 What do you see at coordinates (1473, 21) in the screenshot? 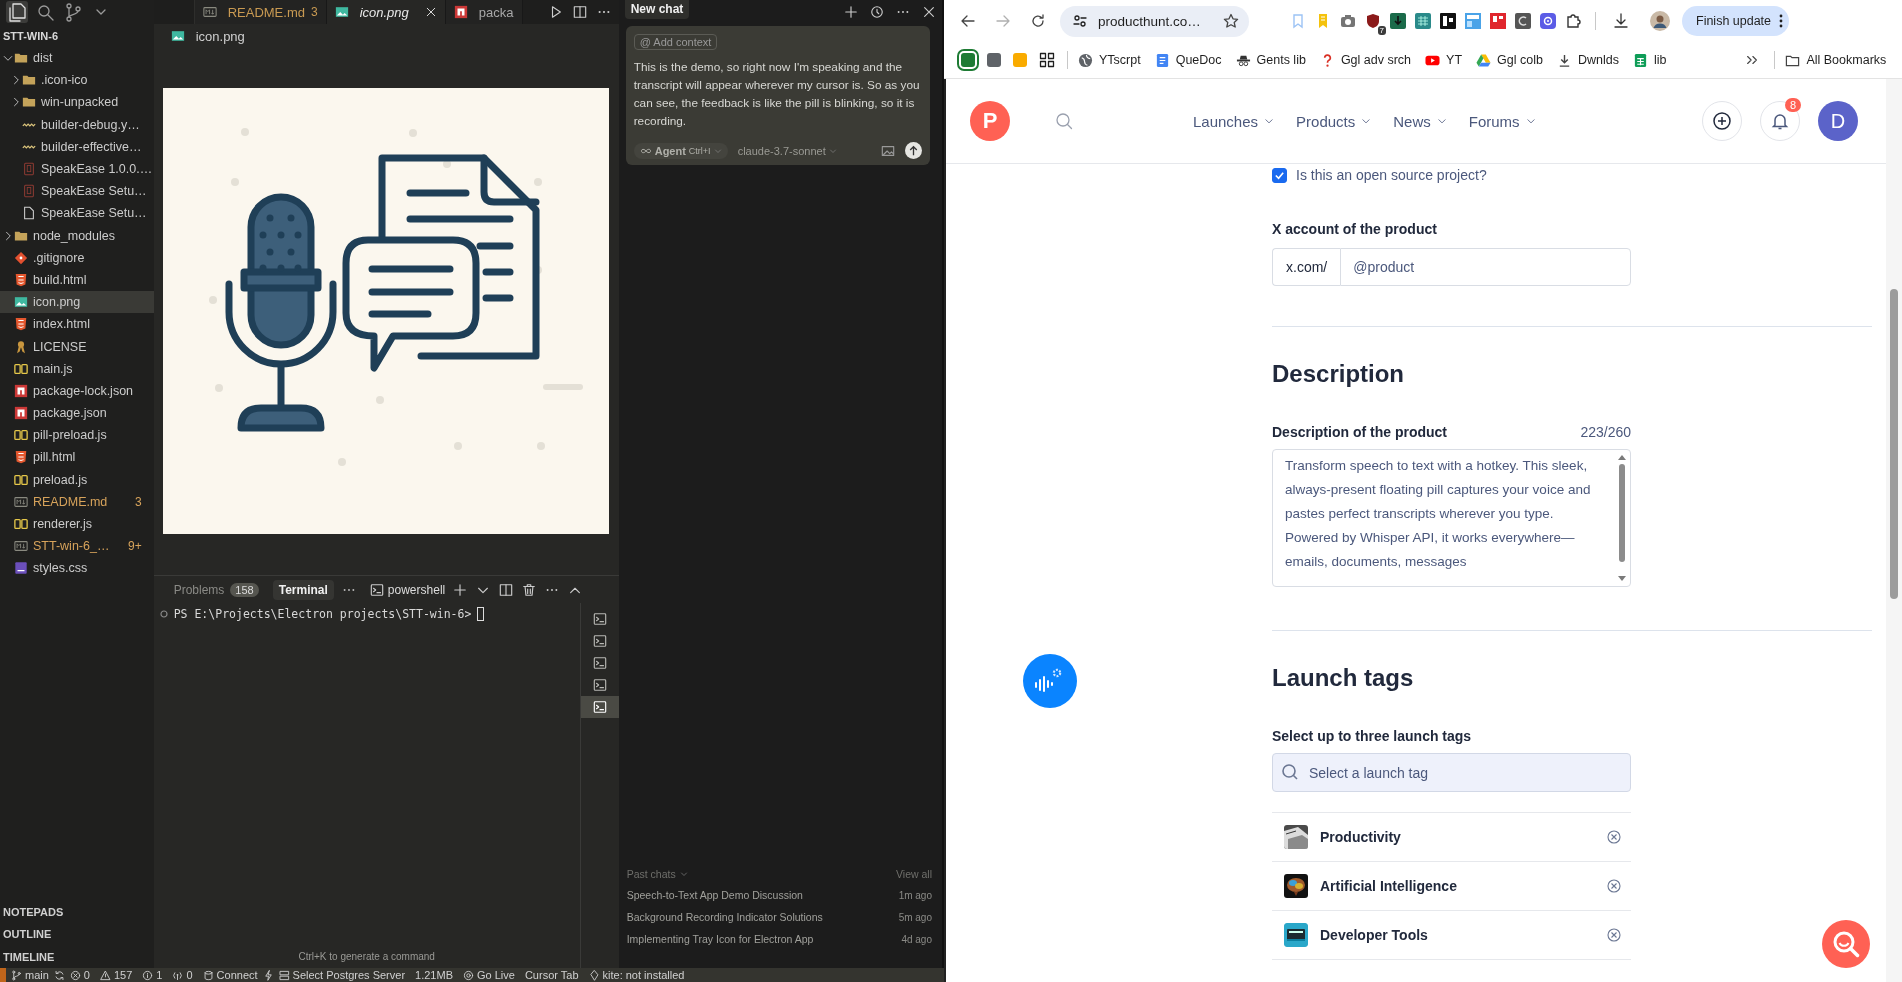
I see `window-icon` at bounding box center [1473, 21].